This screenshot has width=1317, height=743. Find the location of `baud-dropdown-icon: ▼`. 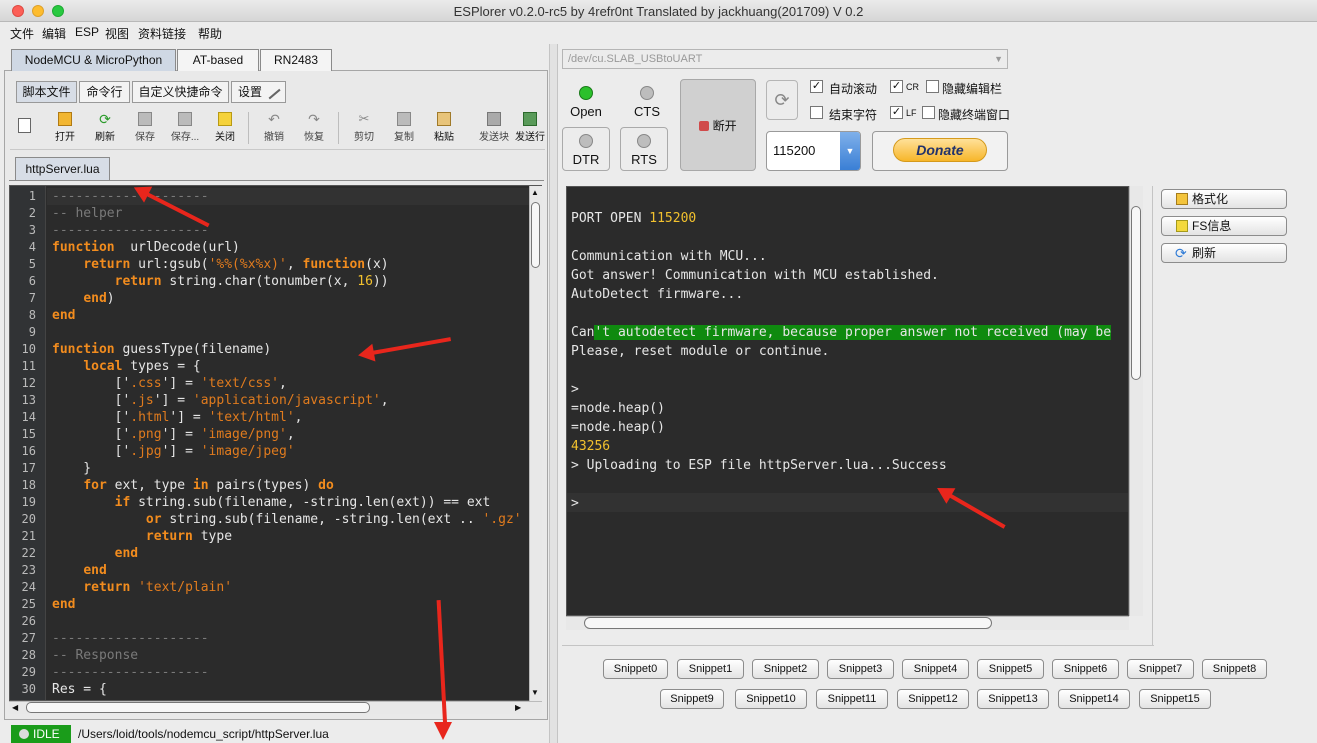

baud-dropdown-icon: ▼ is located at coordinates (850, 151).